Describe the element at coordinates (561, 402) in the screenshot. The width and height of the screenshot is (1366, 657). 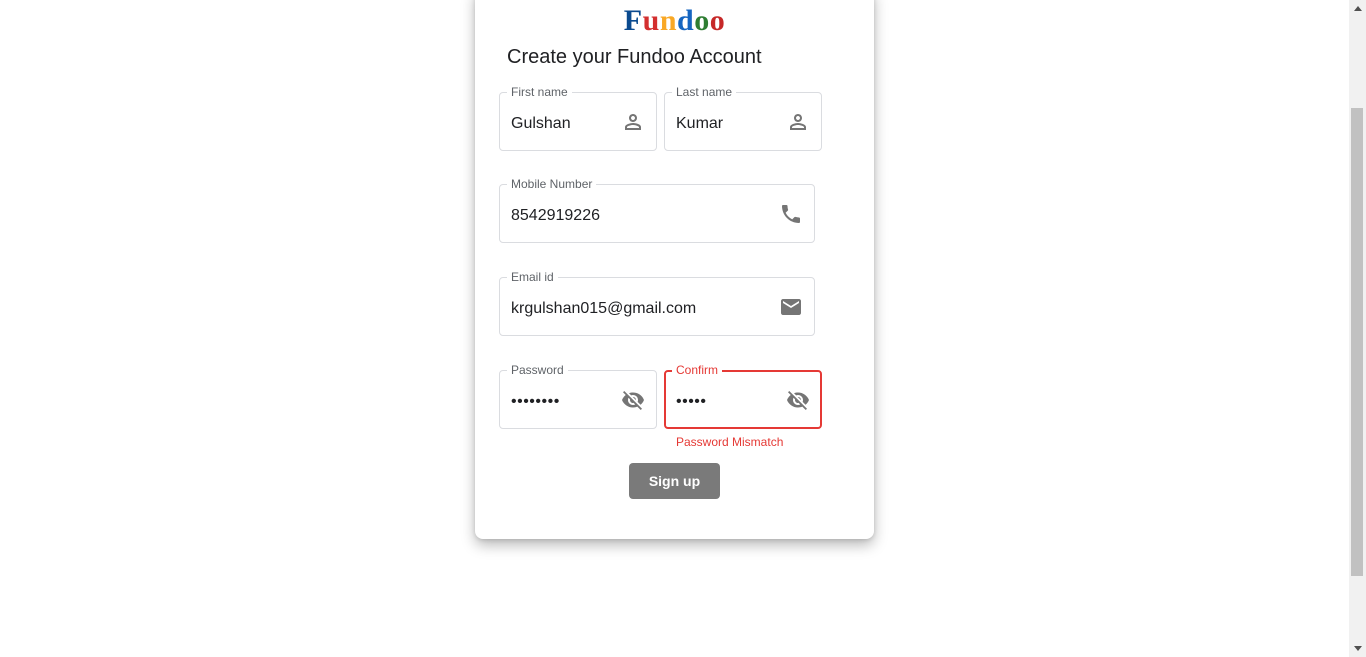
I see `password-input` at that location.